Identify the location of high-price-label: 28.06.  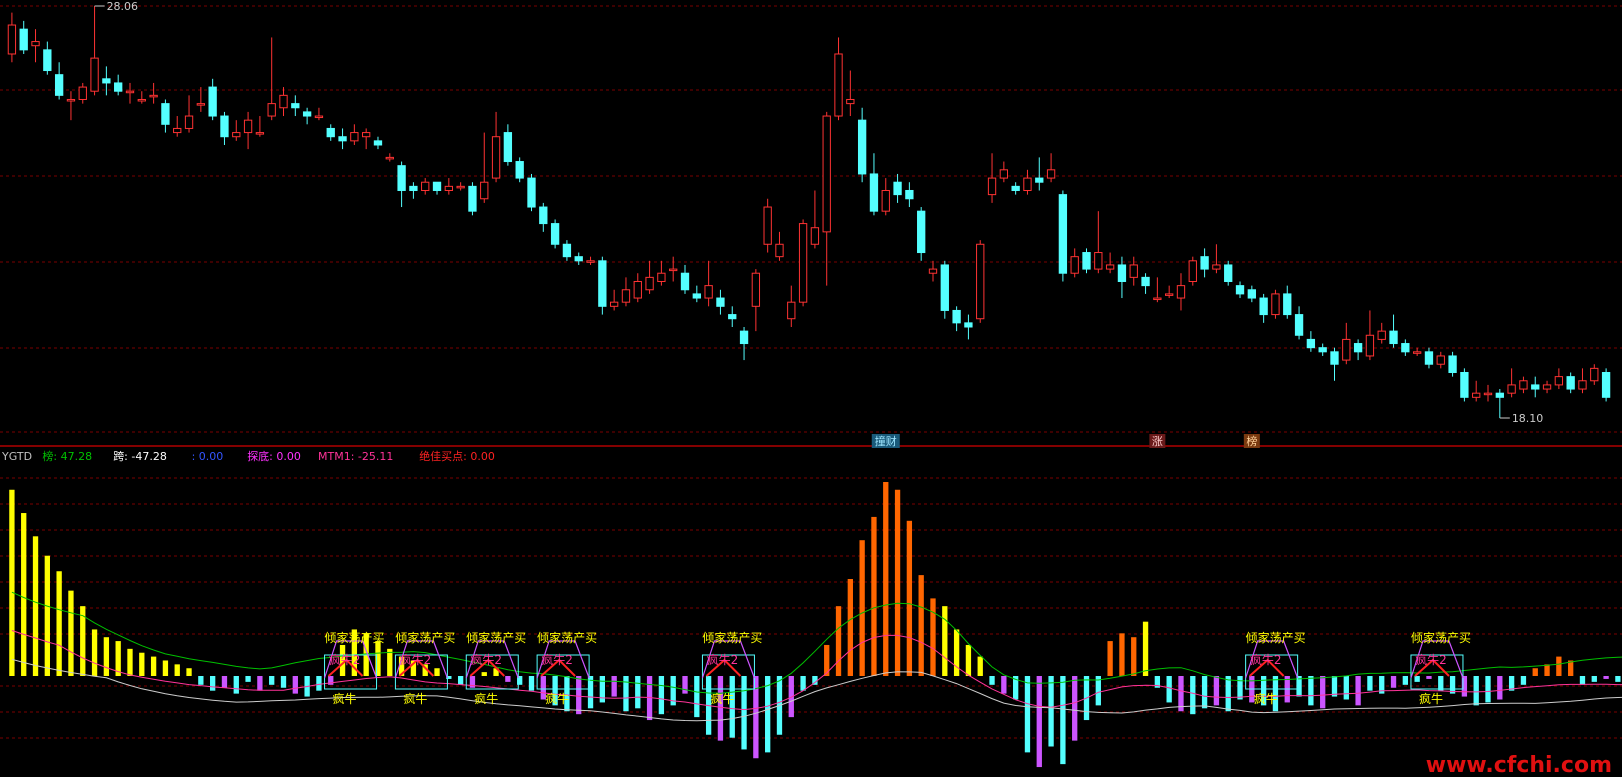
(123, 6).